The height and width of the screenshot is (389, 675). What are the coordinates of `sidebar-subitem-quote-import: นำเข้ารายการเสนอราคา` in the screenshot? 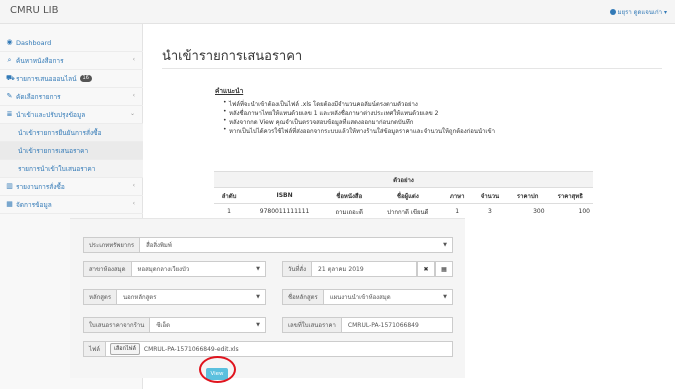 It's located at (71, 151).